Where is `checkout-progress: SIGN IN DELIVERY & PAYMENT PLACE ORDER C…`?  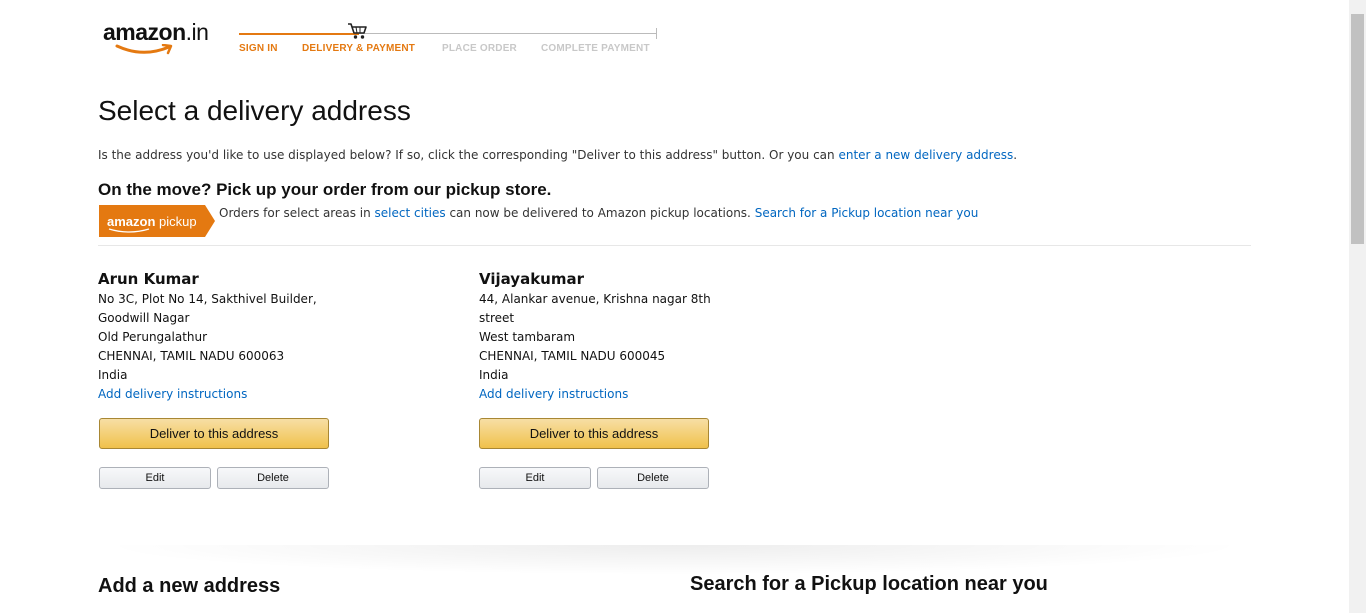 checkout-progress: SIGN IN DELIVERY & PAYMENT PLACE ORDER C… is located at coordinates (448, 42).